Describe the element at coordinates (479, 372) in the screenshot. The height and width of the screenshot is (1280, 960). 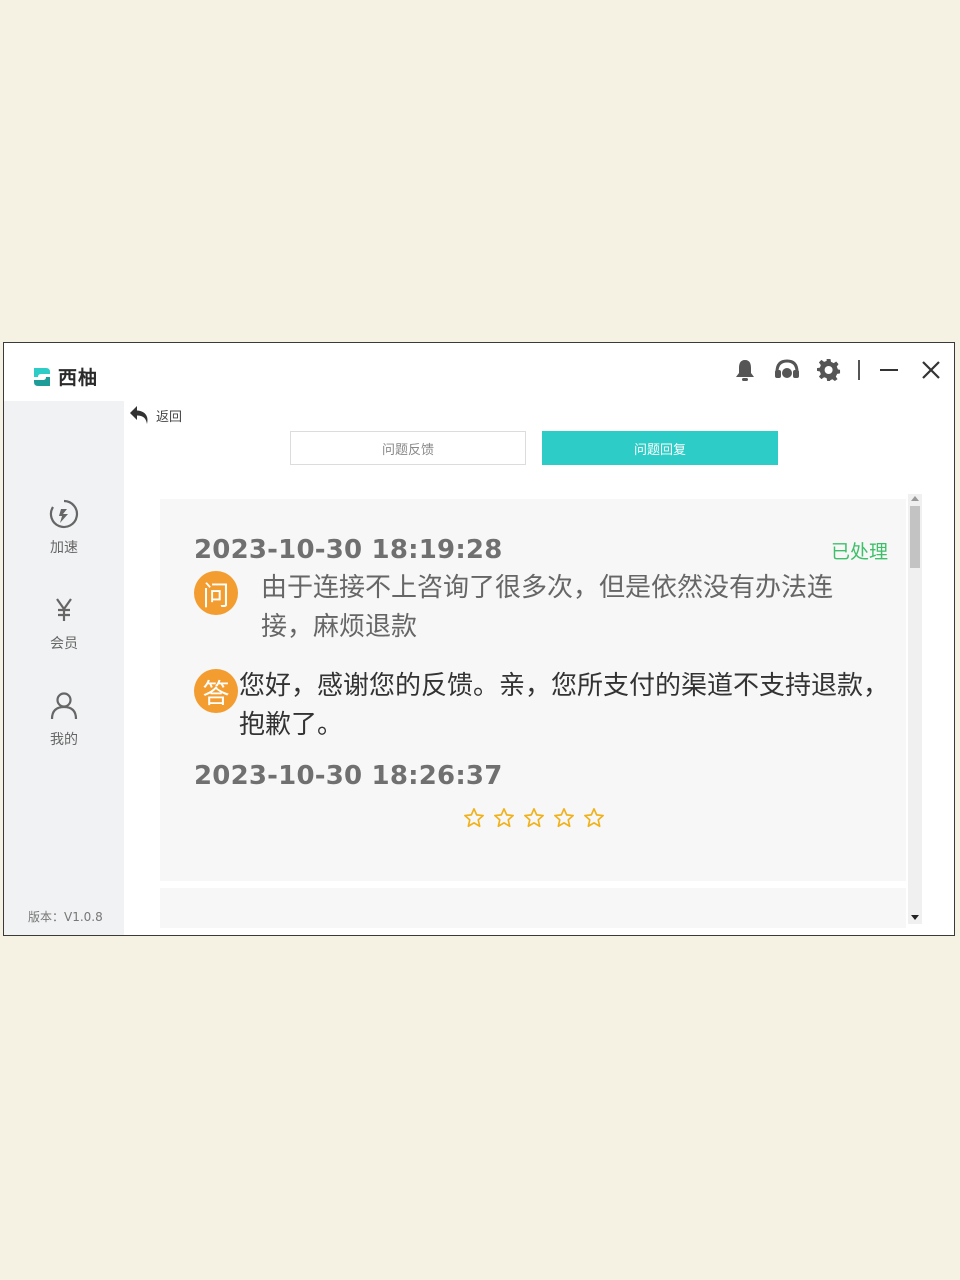
I see `title-bar: 西柚` at that location.